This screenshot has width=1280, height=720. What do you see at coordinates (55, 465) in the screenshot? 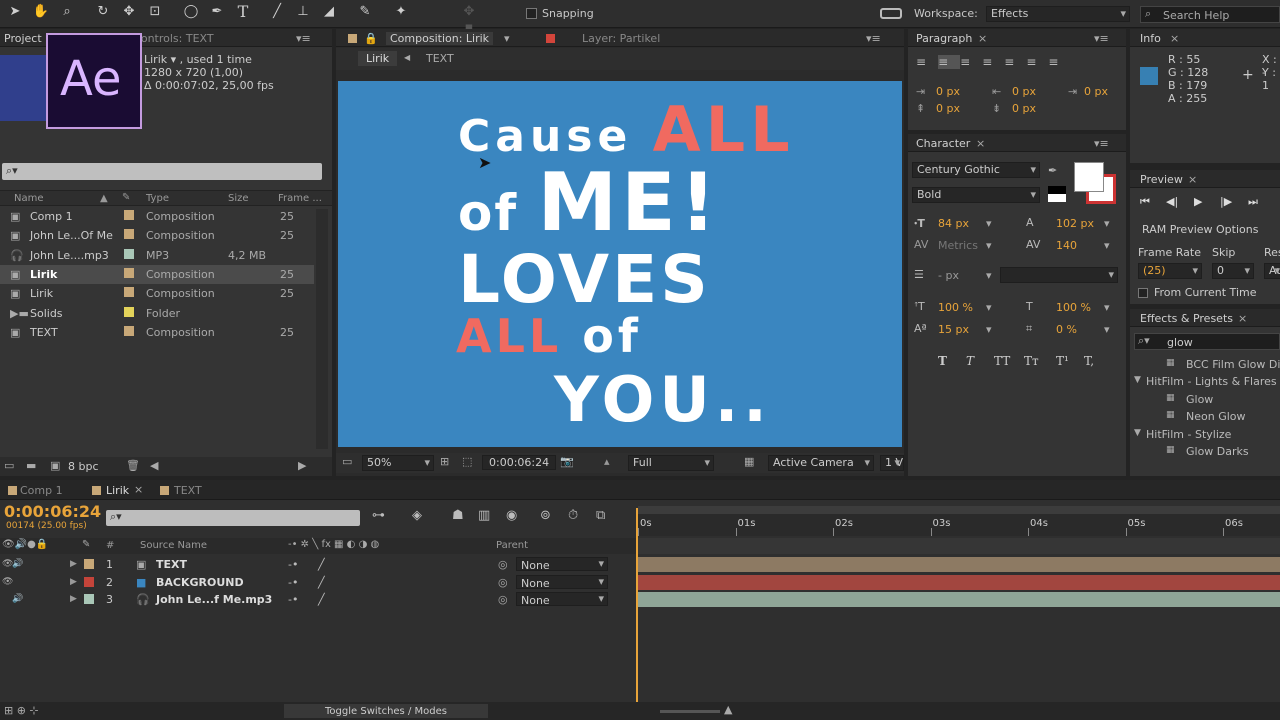
I see `new-comp-icon: ▣` at bounding box center [55, 465].